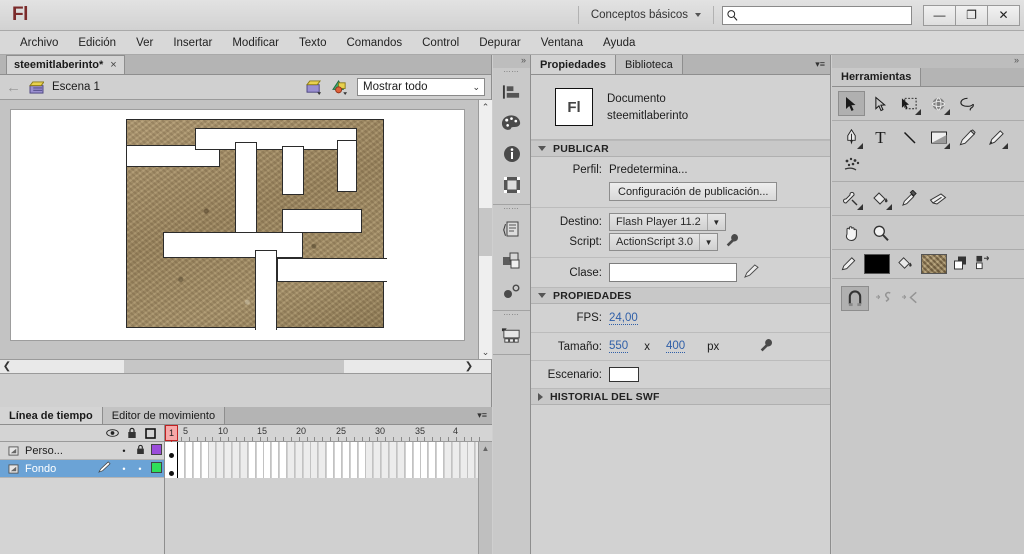  I want to click on playhead: 1, so click(171, 433).